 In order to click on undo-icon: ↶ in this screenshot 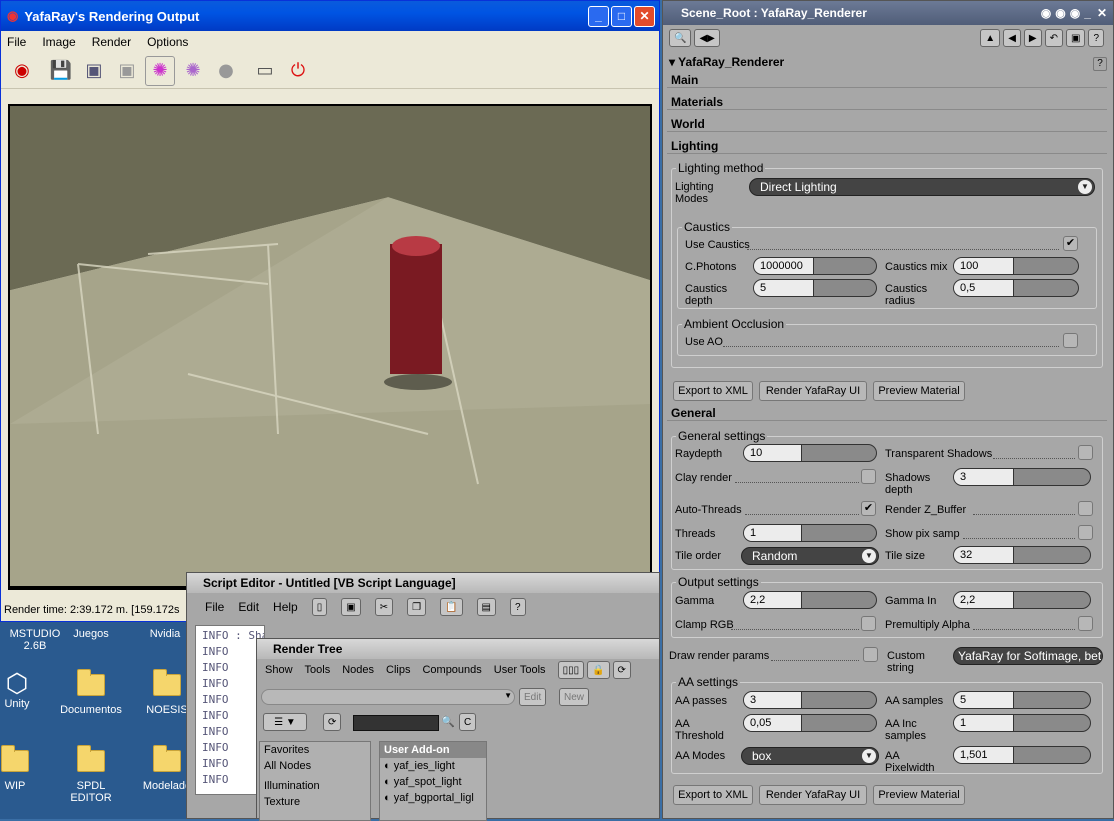, I will do `click(1053, 38)`.